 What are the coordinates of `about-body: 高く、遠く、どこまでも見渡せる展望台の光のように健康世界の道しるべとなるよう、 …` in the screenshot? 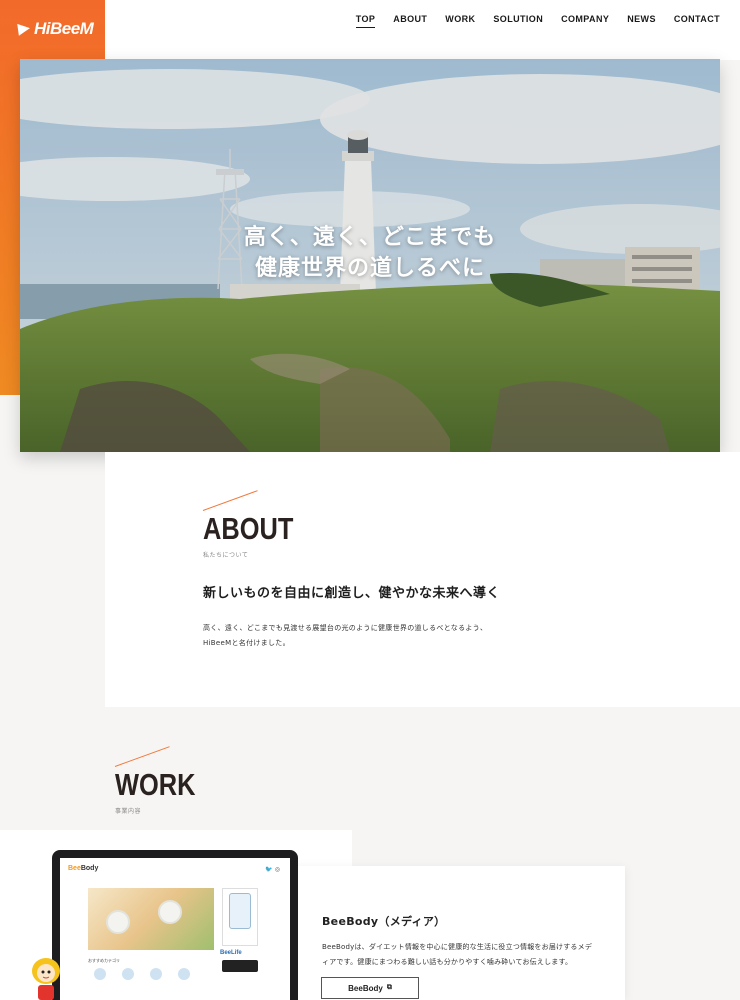 It's located at (345, 636).